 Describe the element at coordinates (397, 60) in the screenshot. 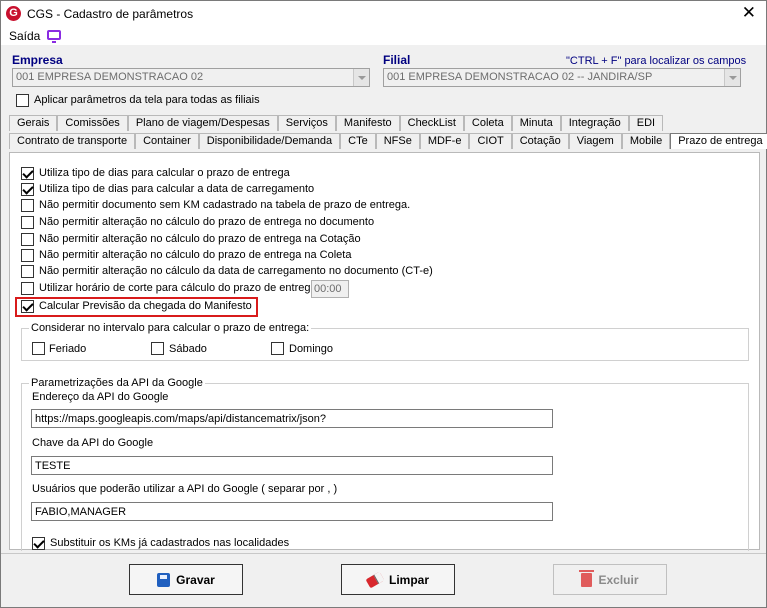

I see `filial-label: Filial` at that location.